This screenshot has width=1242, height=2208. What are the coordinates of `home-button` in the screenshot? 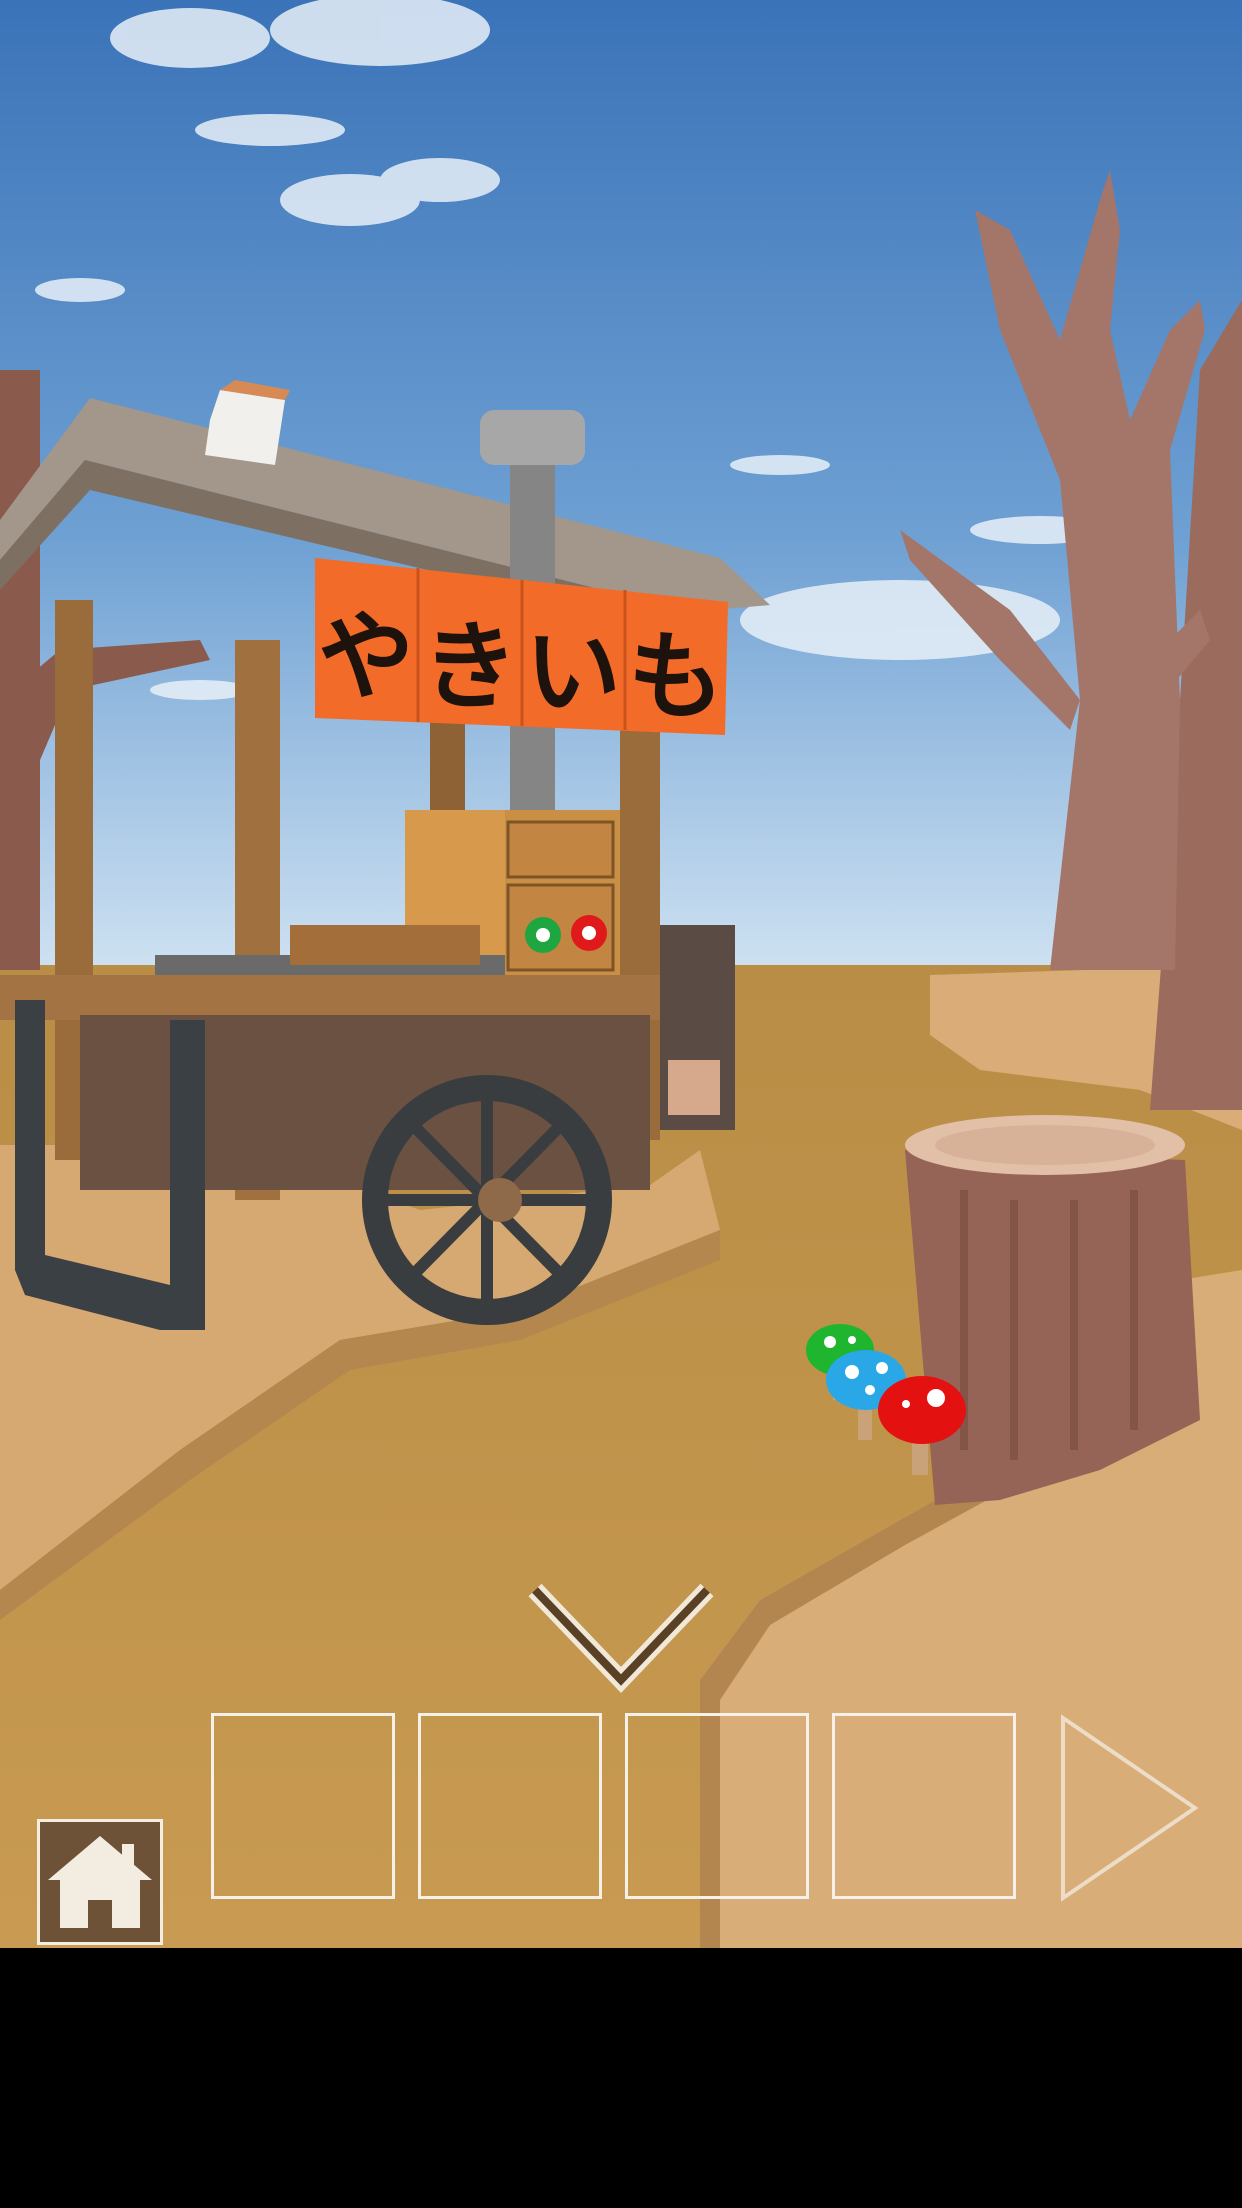 It's located at (100, 1882).